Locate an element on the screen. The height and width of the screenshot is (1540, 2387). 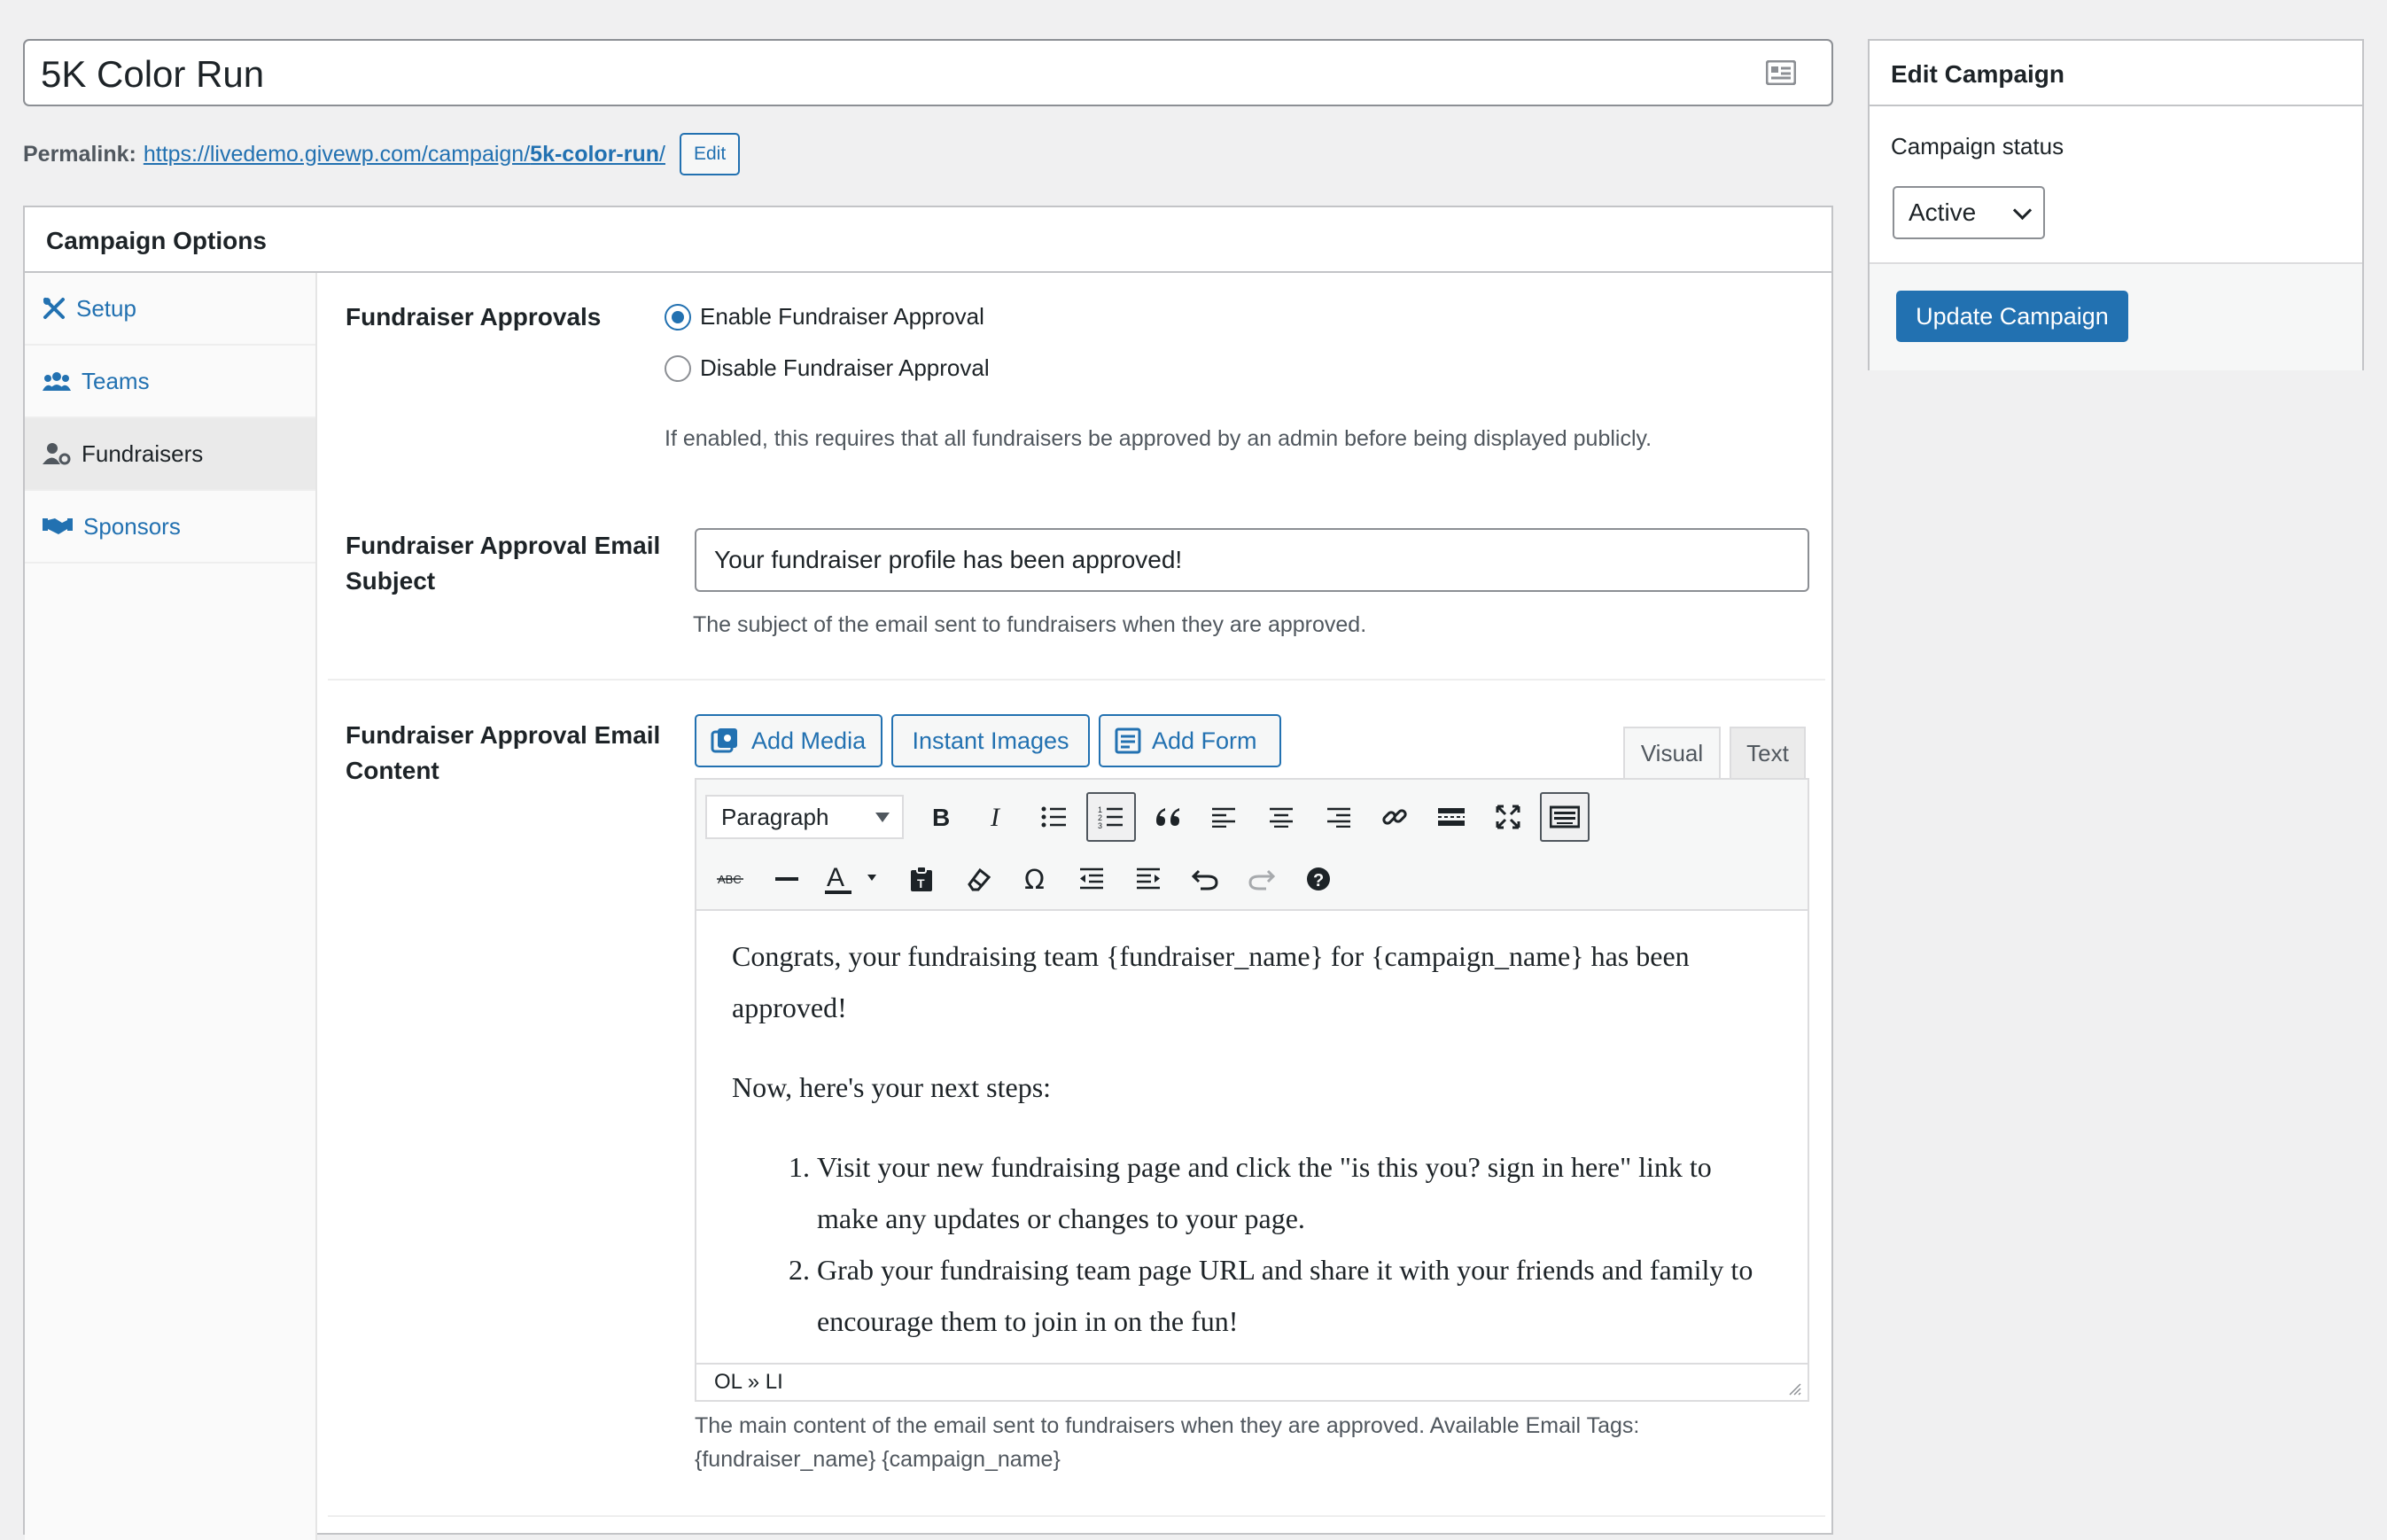
disable-approval-option: Disable Fundraiser Approval is located at coordinates (827, 368).